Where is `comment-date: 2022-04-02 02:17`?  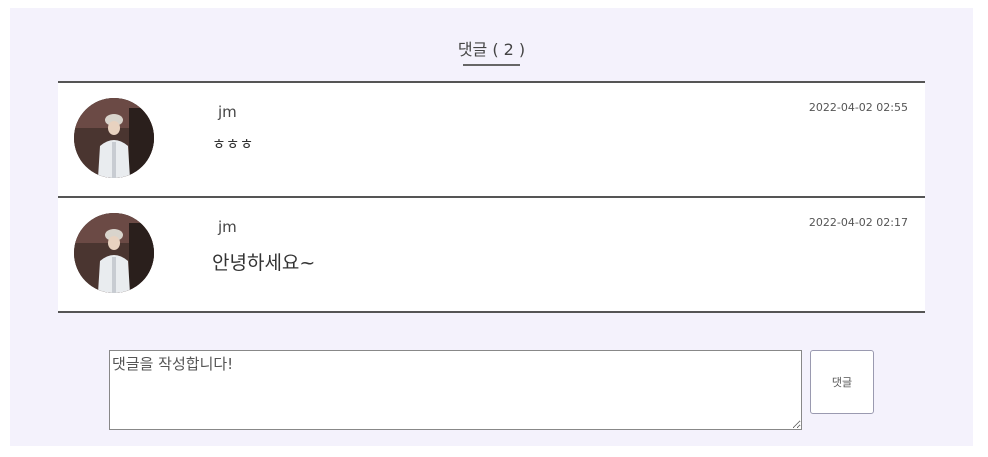
comment-date: 2022-04-02 02:17 is located at coordinates (858, 222).